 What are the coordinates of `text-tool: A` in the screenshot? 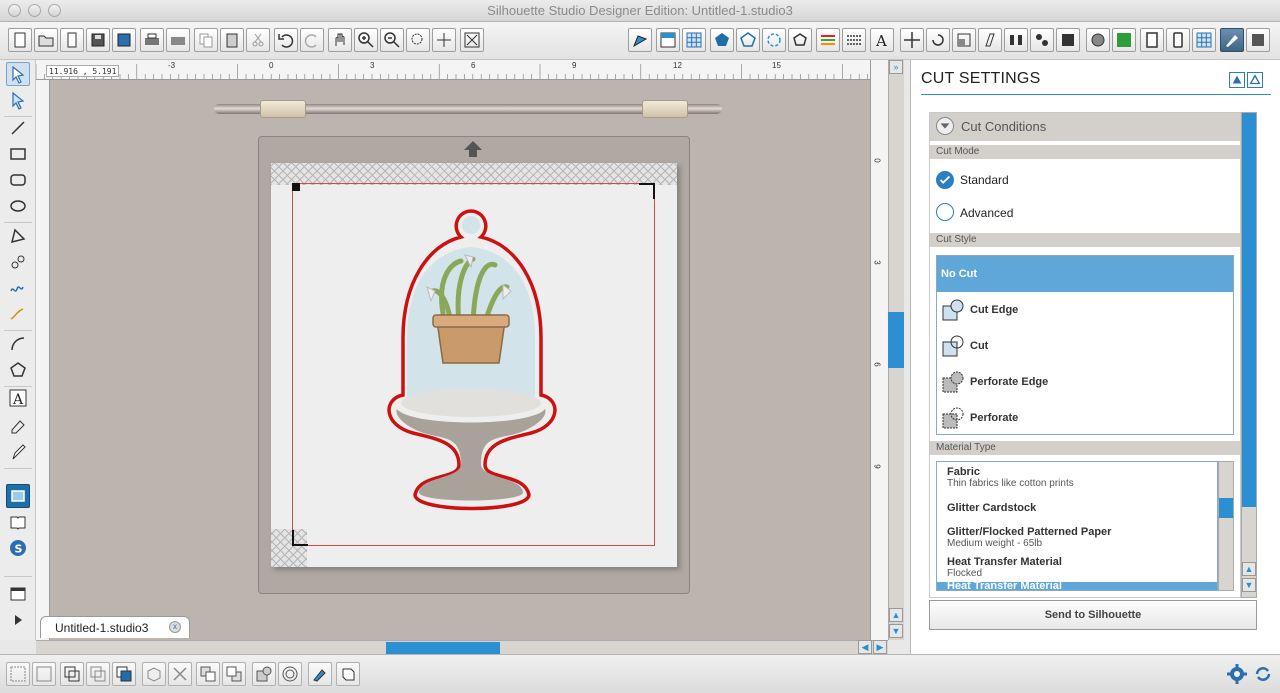 It's located at (18, 398).